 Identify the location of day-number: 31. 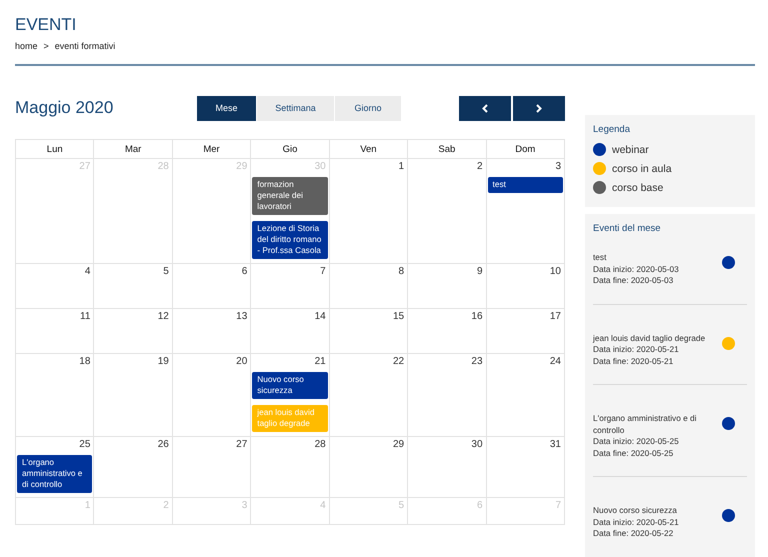
(555, 444).